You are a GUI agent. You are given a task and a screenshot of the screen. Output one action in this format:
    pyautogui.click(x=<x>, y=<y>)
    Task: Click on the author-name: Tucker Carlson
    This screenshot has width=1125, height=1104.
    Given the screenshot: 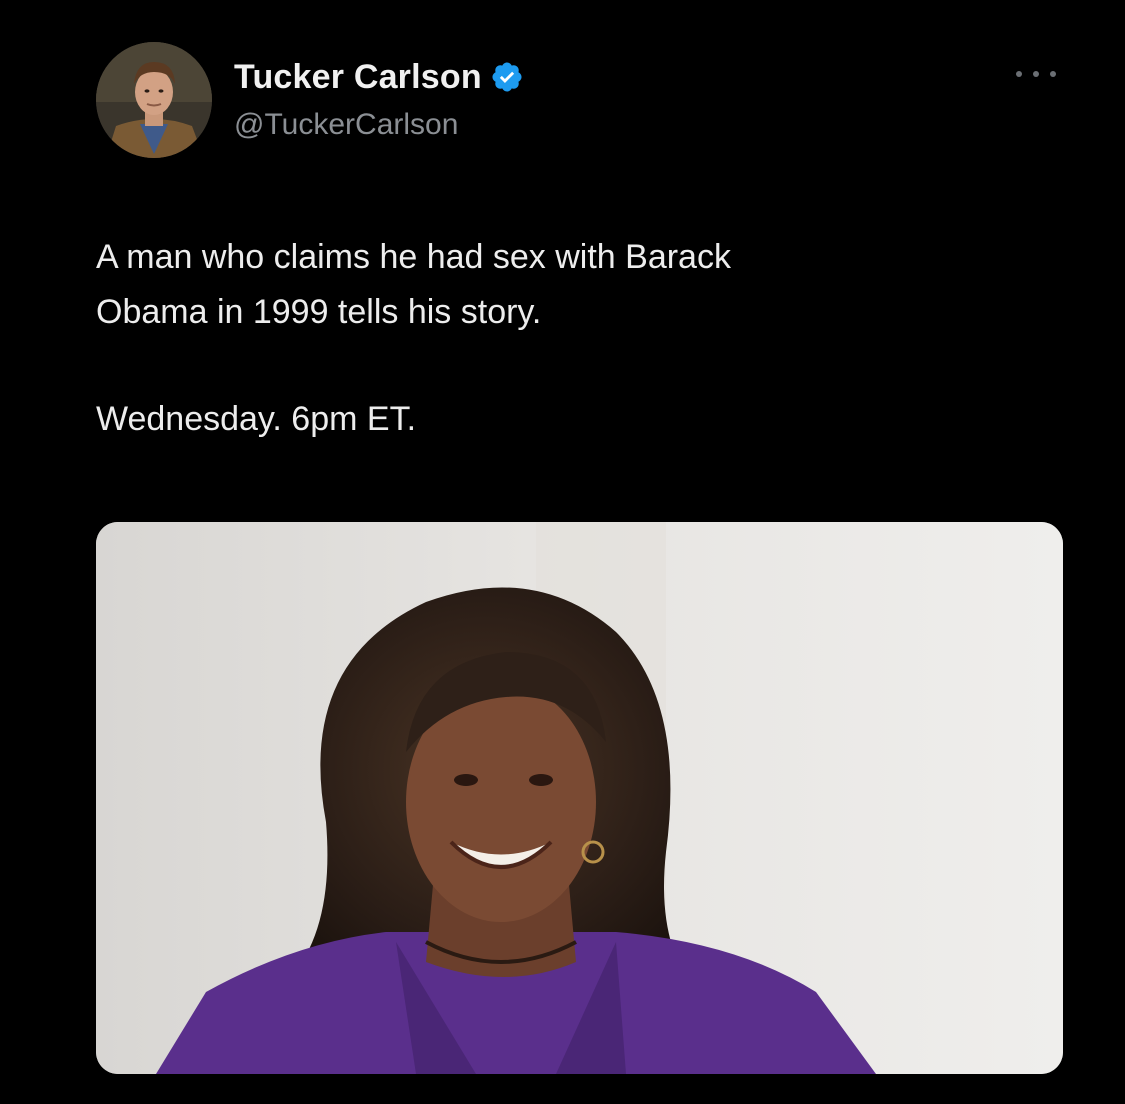 What is the action you would take?
    pyautogui.click(x=358, y=77)
    